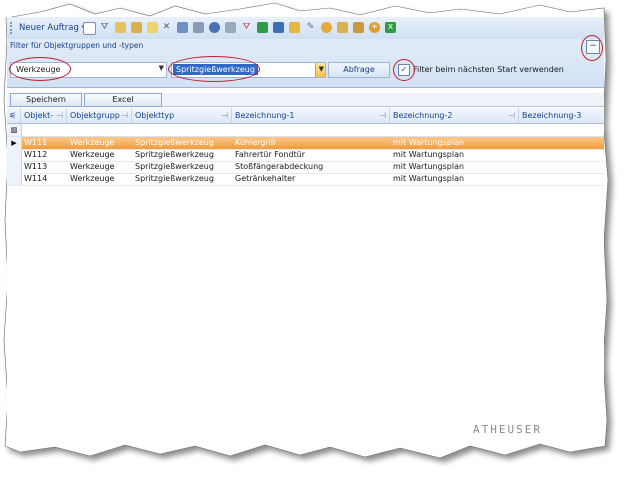  Describe the element at coordinates (49, 28) in the screenshot. I see `new-order-label: Neuer Auftrag` at that location.